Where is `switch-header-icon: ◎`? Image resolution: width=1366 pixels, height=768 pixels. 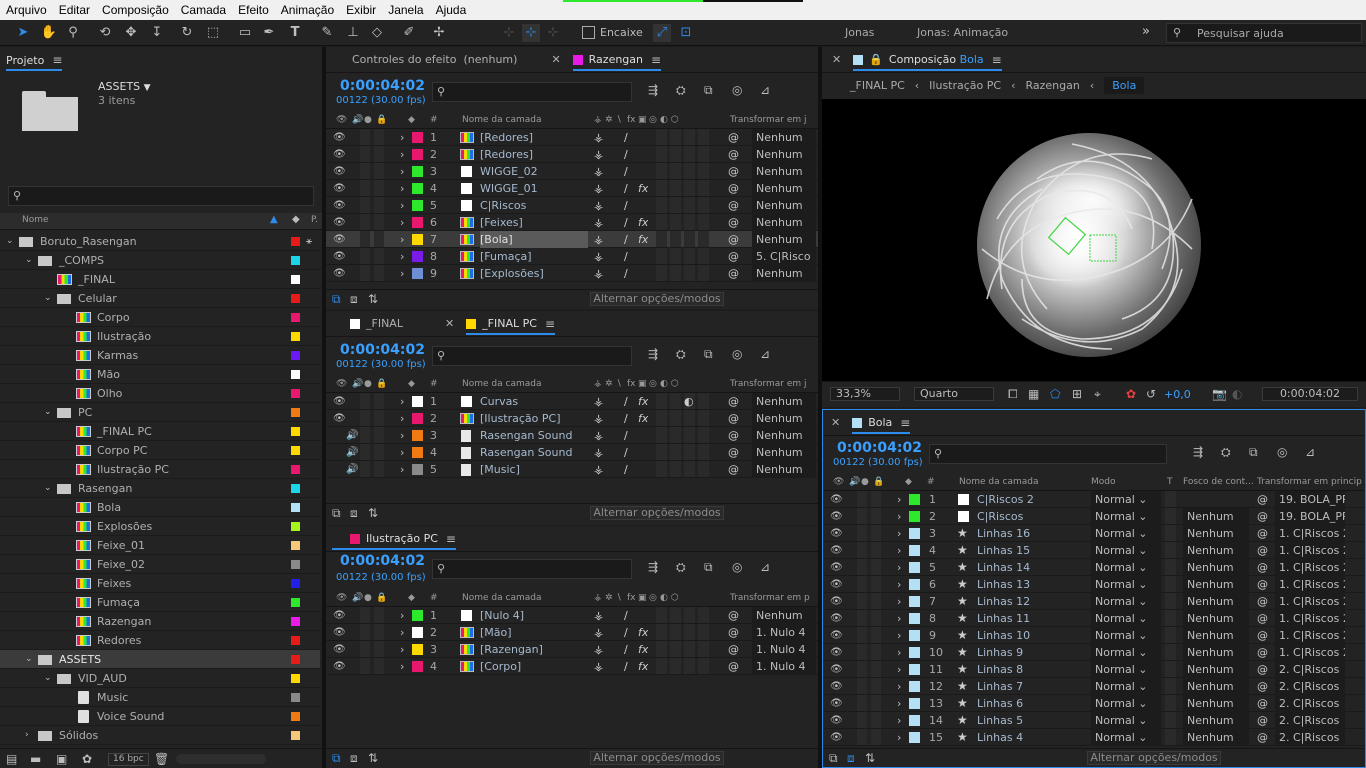
switch-header-icon: ◎ is located at coordinates (653, 598).